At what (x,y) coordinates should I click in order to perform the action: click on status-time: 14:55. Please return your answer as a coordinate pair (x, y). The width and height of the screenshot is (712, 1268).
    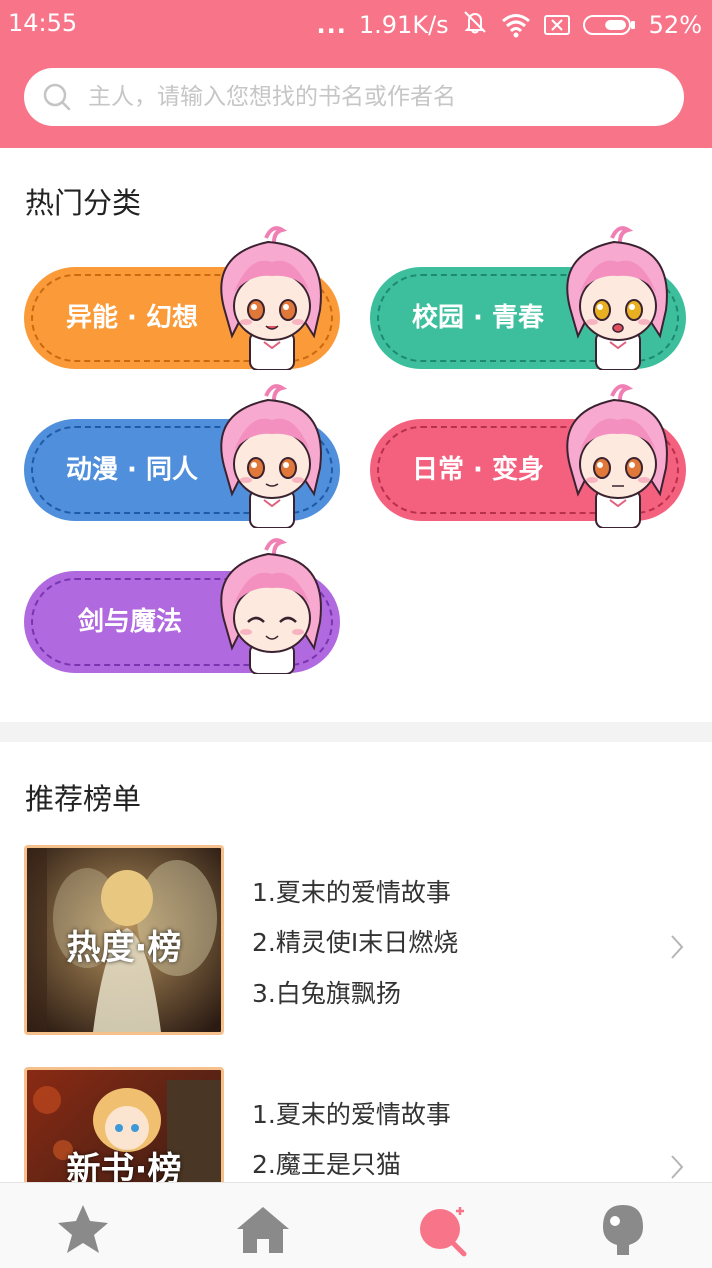
    Looking at the image, I should click on (43, 23).